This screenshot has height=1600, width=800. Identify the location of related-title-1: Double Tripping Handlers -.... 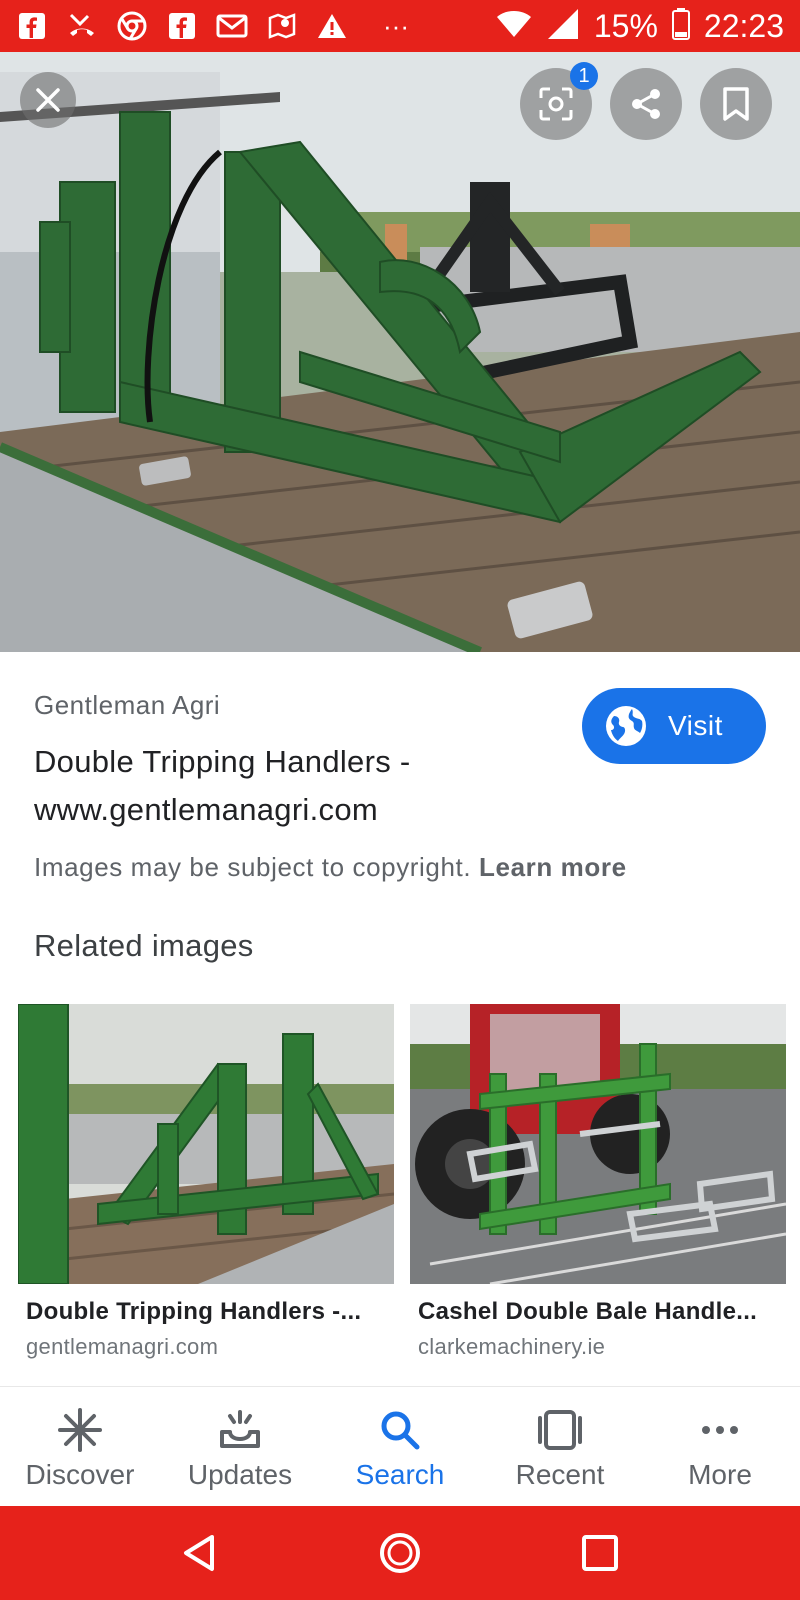
(194, 1311).